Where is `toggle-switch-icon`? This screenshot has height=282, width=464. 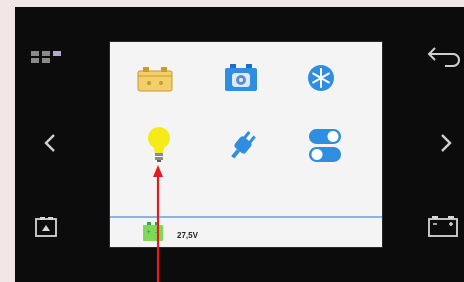 toggle-switch-icon is located at coordinates (325, 145).